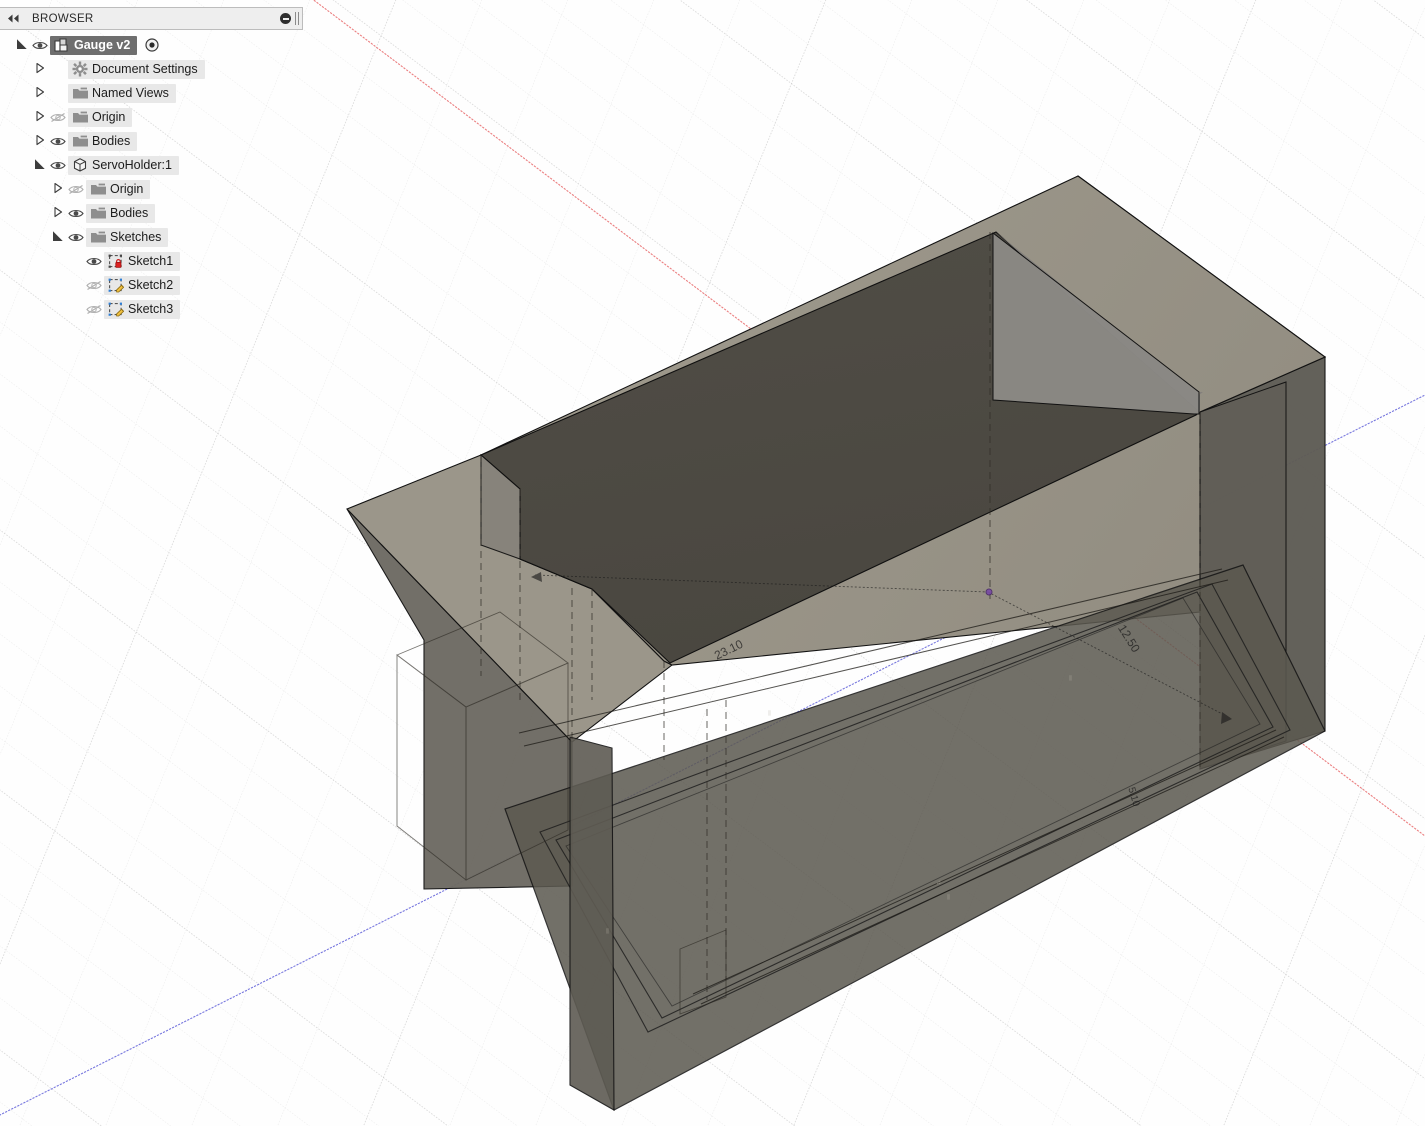 Image resolution: width=1425 pixels, height=1126 pixels. Describe the element at coordinates (129, 213) in the screenshot. I see `tree-label-bodies-sub: Bodies` at that location.